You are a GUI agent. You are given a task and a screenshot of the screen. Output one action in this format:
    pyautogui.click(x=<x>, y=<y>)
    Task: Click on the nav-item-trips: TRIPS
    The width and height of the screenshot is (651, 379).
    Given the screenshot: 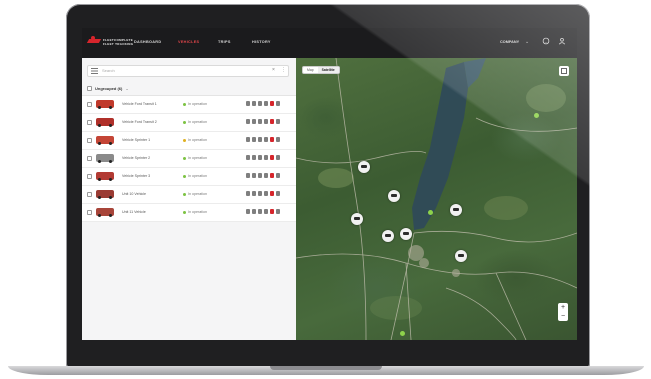 What is the action you would take?
    pyautogui.click(x=224, y=42)
    